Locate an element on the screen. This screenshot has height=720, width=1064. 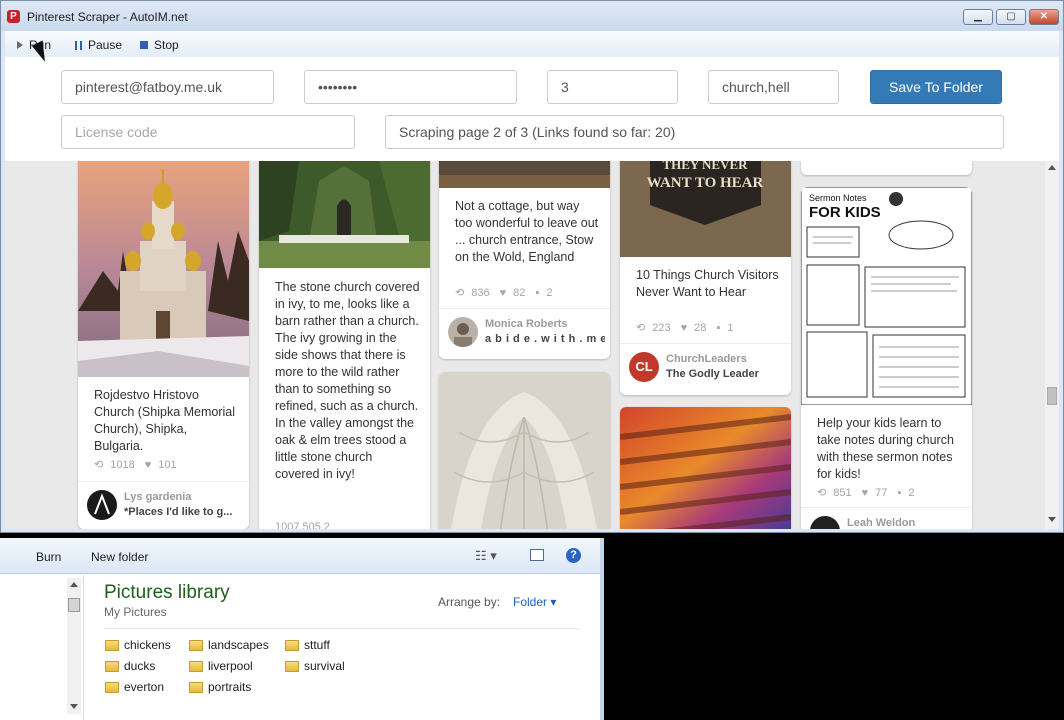
like-count: 77 is located at coordinates (881, 493).